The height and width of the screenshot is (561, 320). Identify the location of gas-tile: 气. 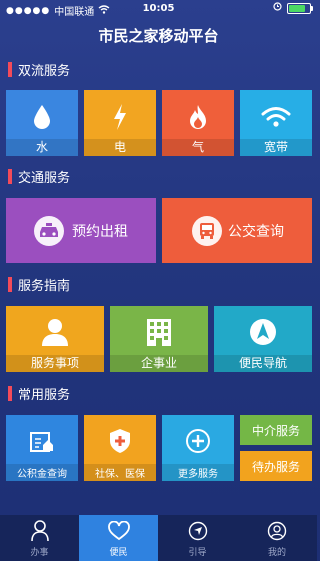
(198, 123).